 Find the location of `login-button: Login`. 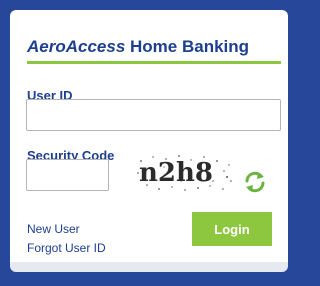

login-button: Login is located at coordinates (232, 229).